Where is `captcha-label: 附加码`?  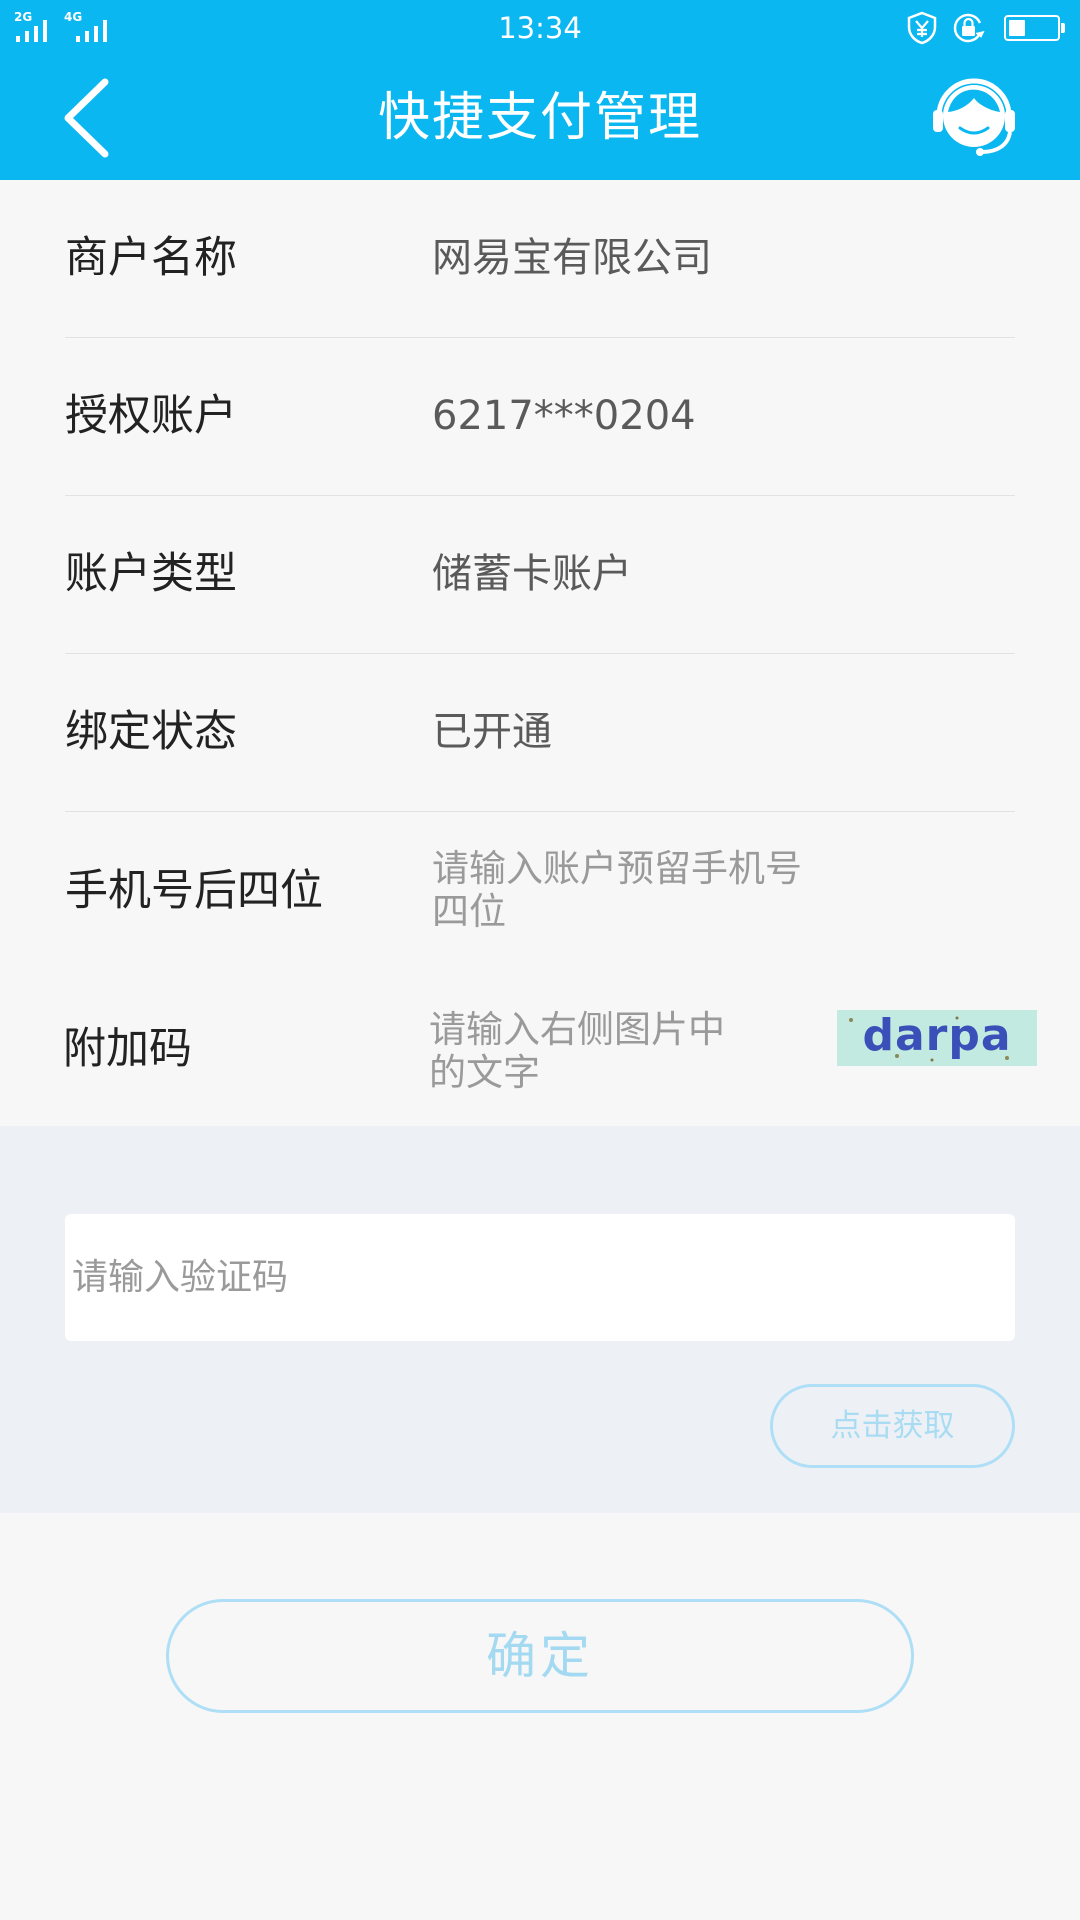
captcha-label: 附加码 is located at coordinates (127, 1049).